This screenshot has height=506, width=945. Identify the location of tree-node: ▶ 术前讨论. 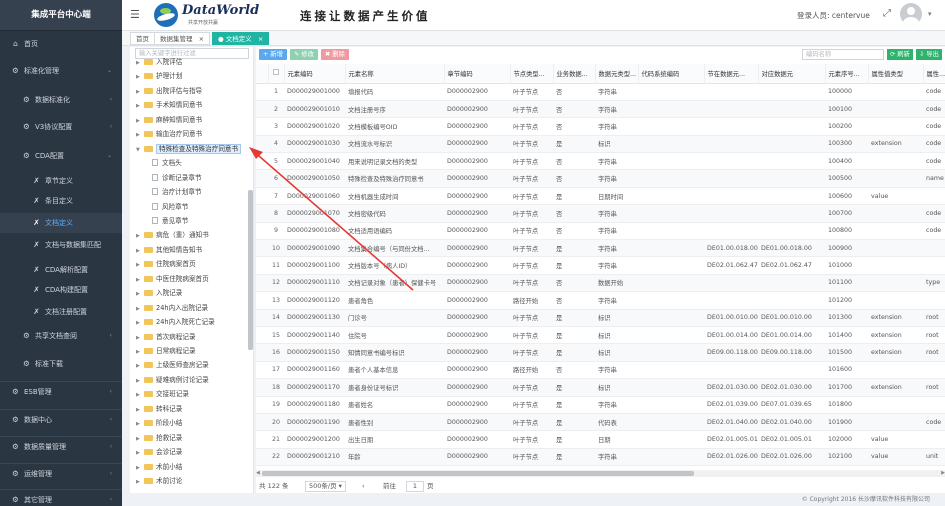
(159, 481).